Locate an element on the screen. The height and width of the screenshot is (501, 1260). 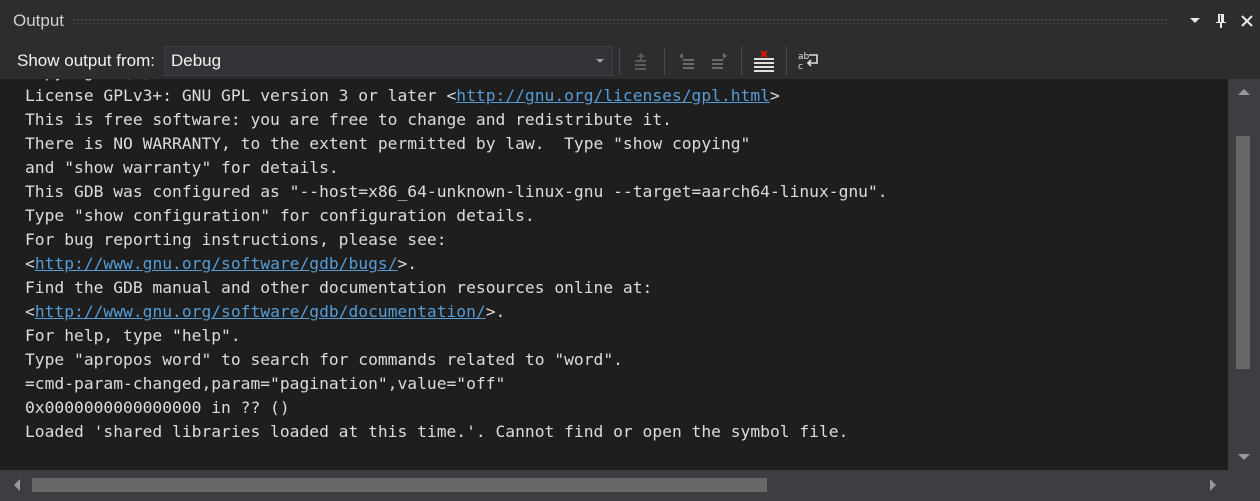
clear-all-icon is located at coordinates (763, 60).